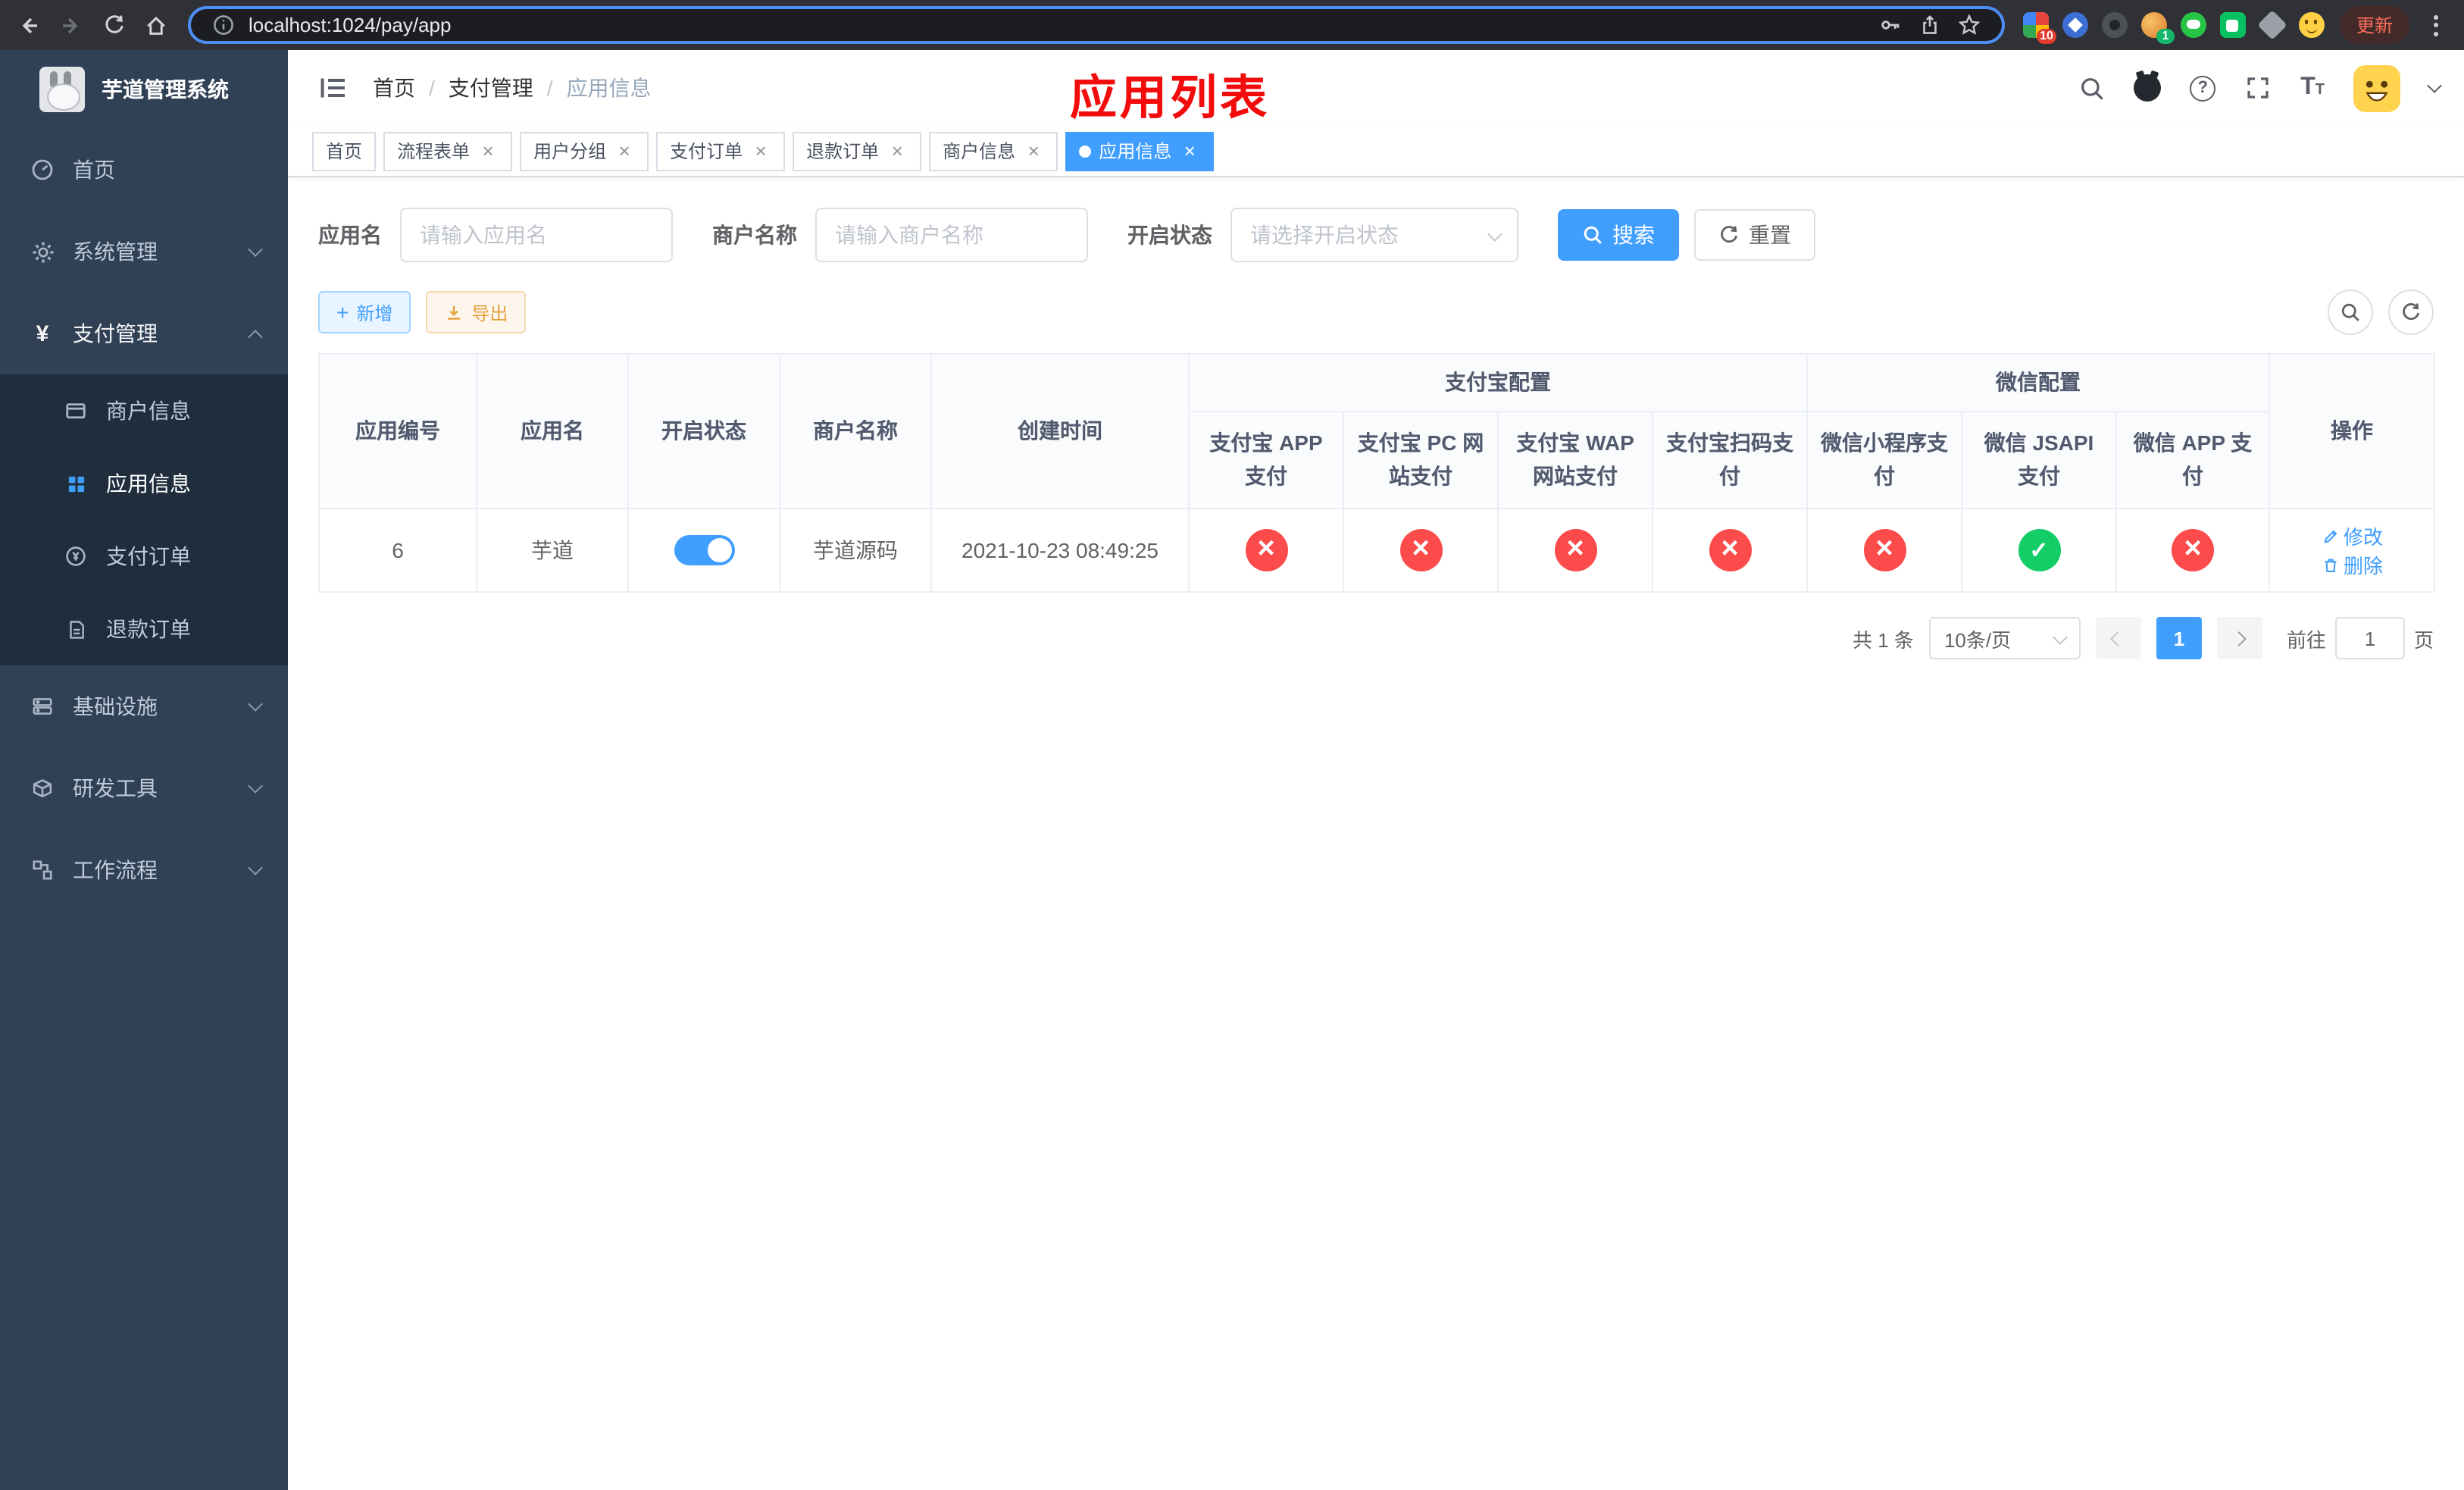 The width and height of the screenshot is (2464, 1490). Describe the element at coordinates (144, 788) in the screenshot. I see `sidebar-item-dev-tools: 研发工具` at that location.